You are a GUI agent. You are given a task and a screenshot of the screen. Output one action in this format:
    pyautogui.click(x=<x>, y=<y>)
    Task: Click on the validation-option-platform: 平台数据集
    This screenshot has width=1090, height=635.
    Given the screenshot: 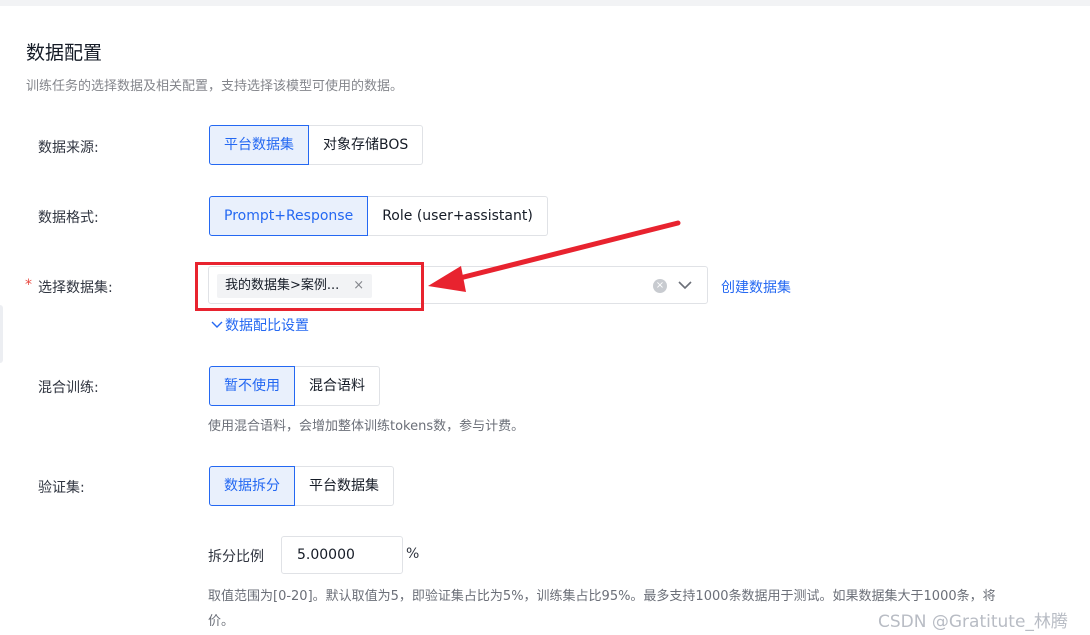 What is the action you would take?
    pyautogui.click(x=344, y=486)
    